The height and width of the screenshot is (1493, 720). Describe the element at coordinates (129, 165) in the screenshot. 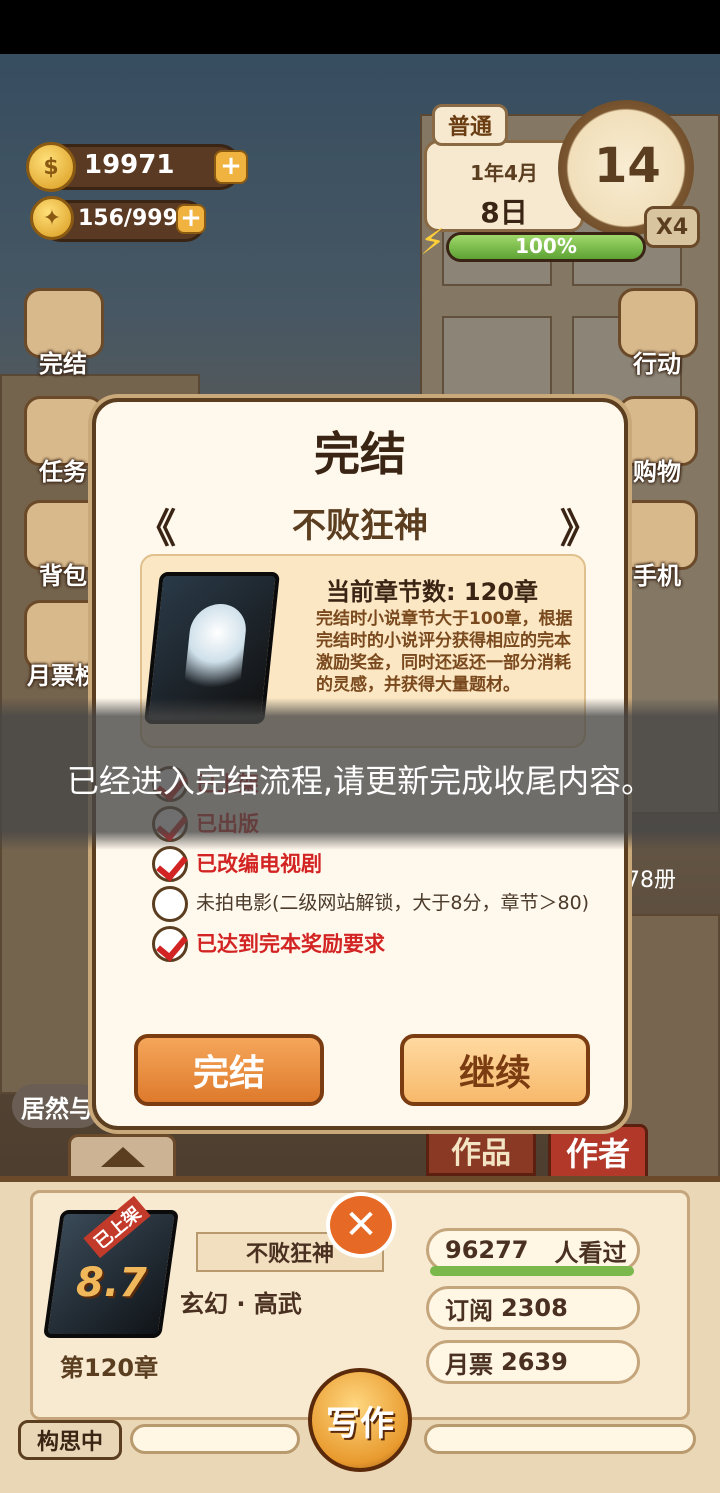

I see `coins-value: 19971` at that location.